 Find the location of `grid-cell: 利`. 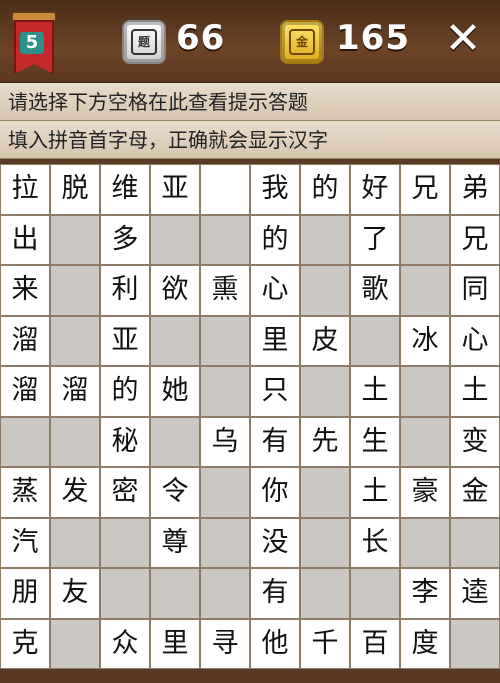

grid-cell: 利 is located at coordinates (125, 290).